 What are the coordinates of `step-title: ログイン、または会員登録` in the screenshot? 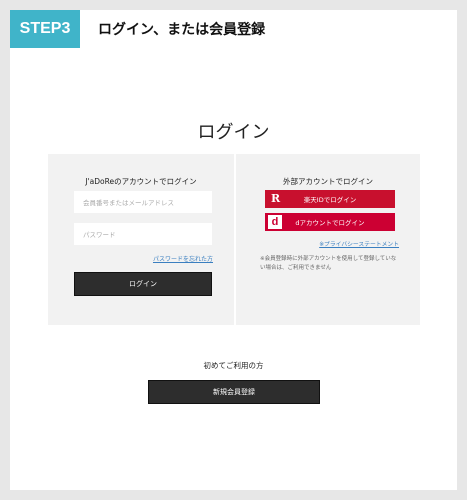 It's located at (182, 30).